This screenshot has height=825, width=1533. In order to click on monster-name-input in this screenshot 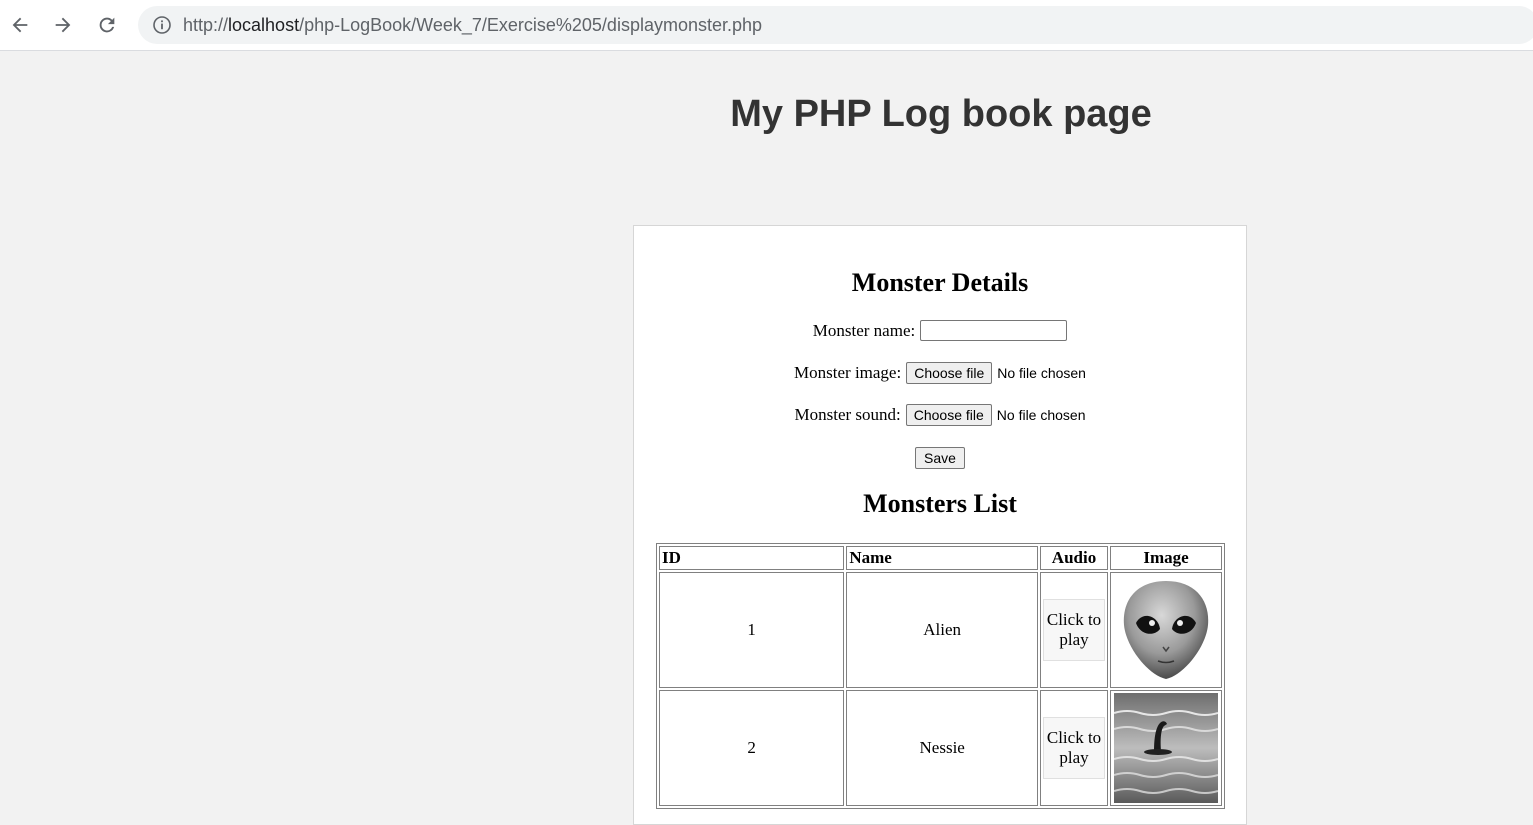, I will do `click(994, 330)`.